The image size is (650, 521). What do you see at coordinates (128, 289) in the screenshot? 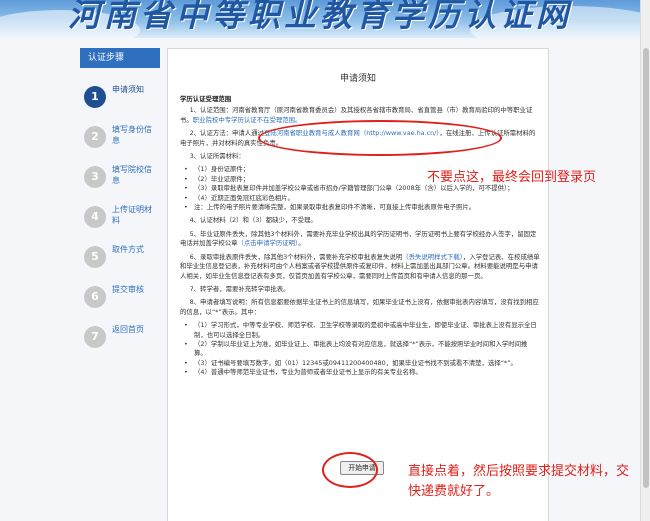
I see `step-label: 提交审核` at bounding box center [128, 289].